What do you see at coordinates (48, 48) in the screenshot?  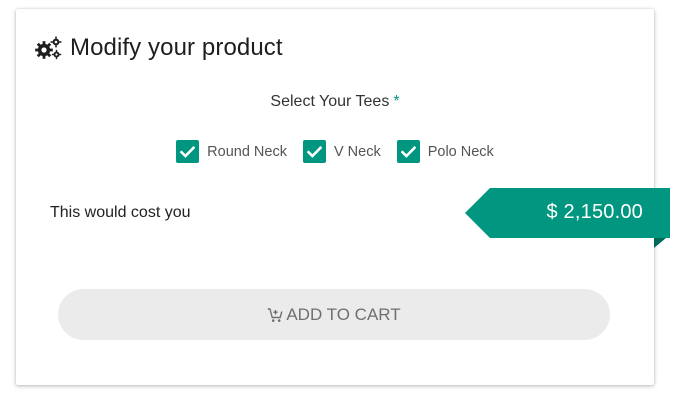 I see `gears-icon` at bounding box center [48, 48].